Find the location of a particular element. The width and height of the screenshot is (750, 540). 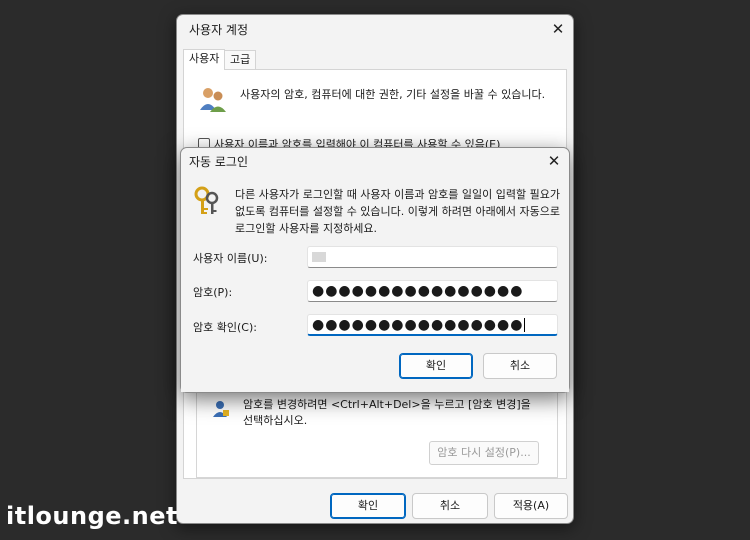

confirm-password-value: ●●●●●●●●●●●●●●●● is located at coordinates (418, 325).